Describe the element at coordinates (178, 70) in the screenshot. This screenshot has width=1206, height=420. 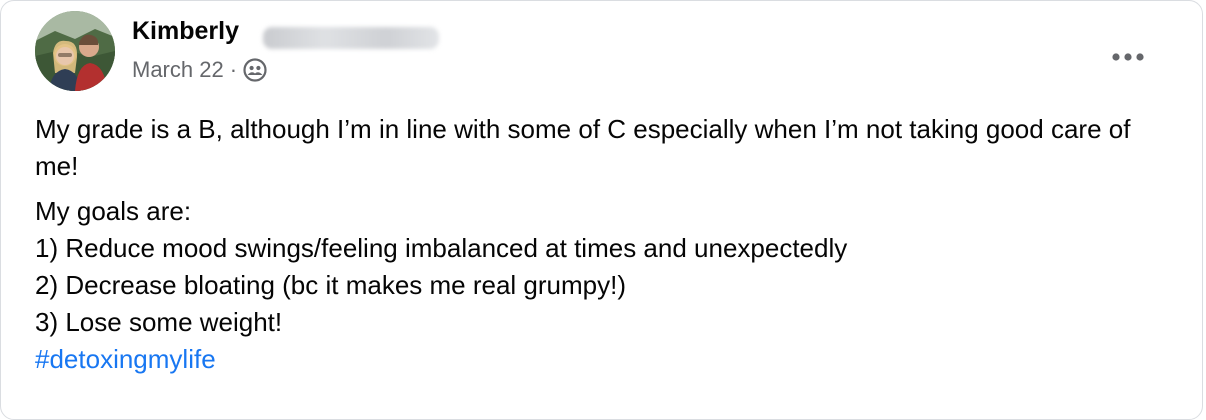
I see `post-date: March 22` at that location.